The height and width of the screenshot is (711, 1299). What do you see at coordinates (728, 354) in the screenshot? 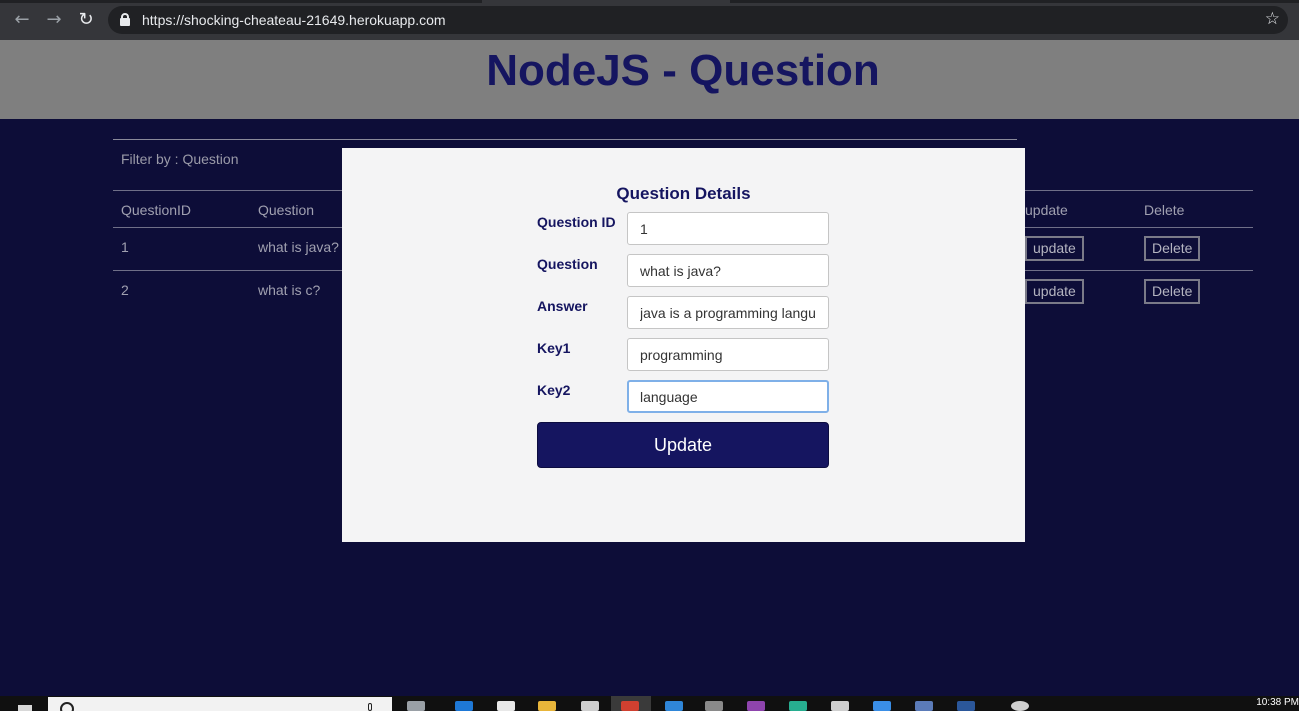
I see `key1-field` at bounding box center [728, 354].